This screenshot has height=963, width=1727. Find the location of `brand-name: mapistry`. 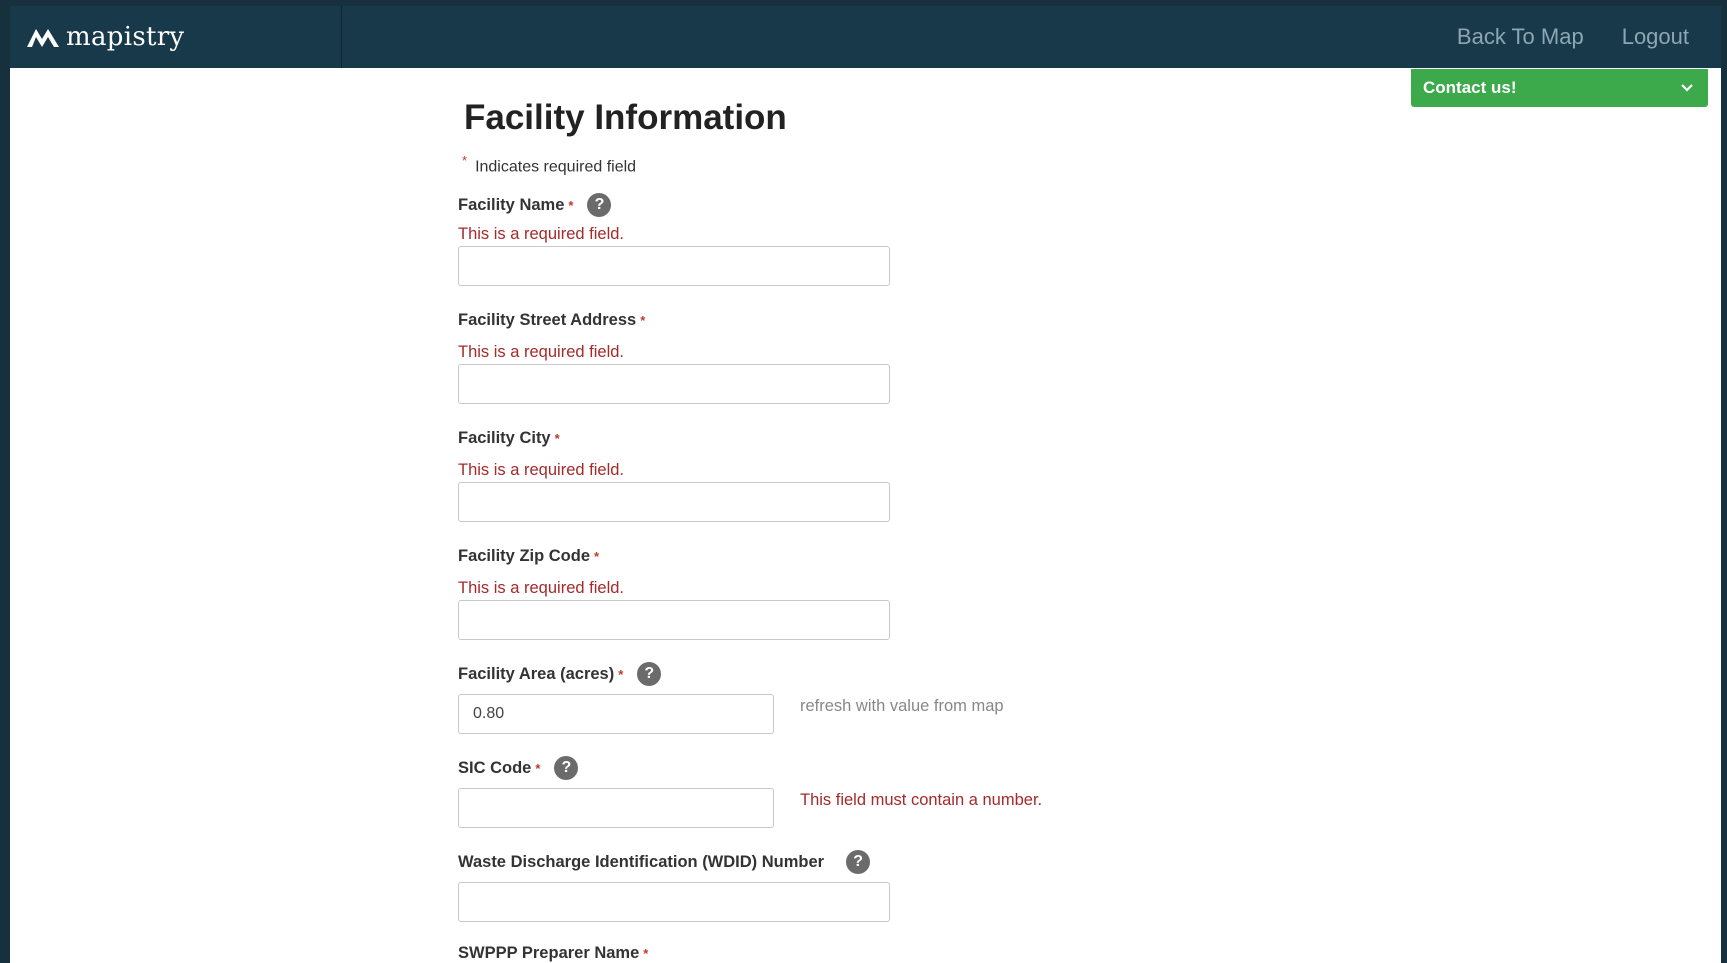

brand-name: mapistry is located at coordinates (125, 37).